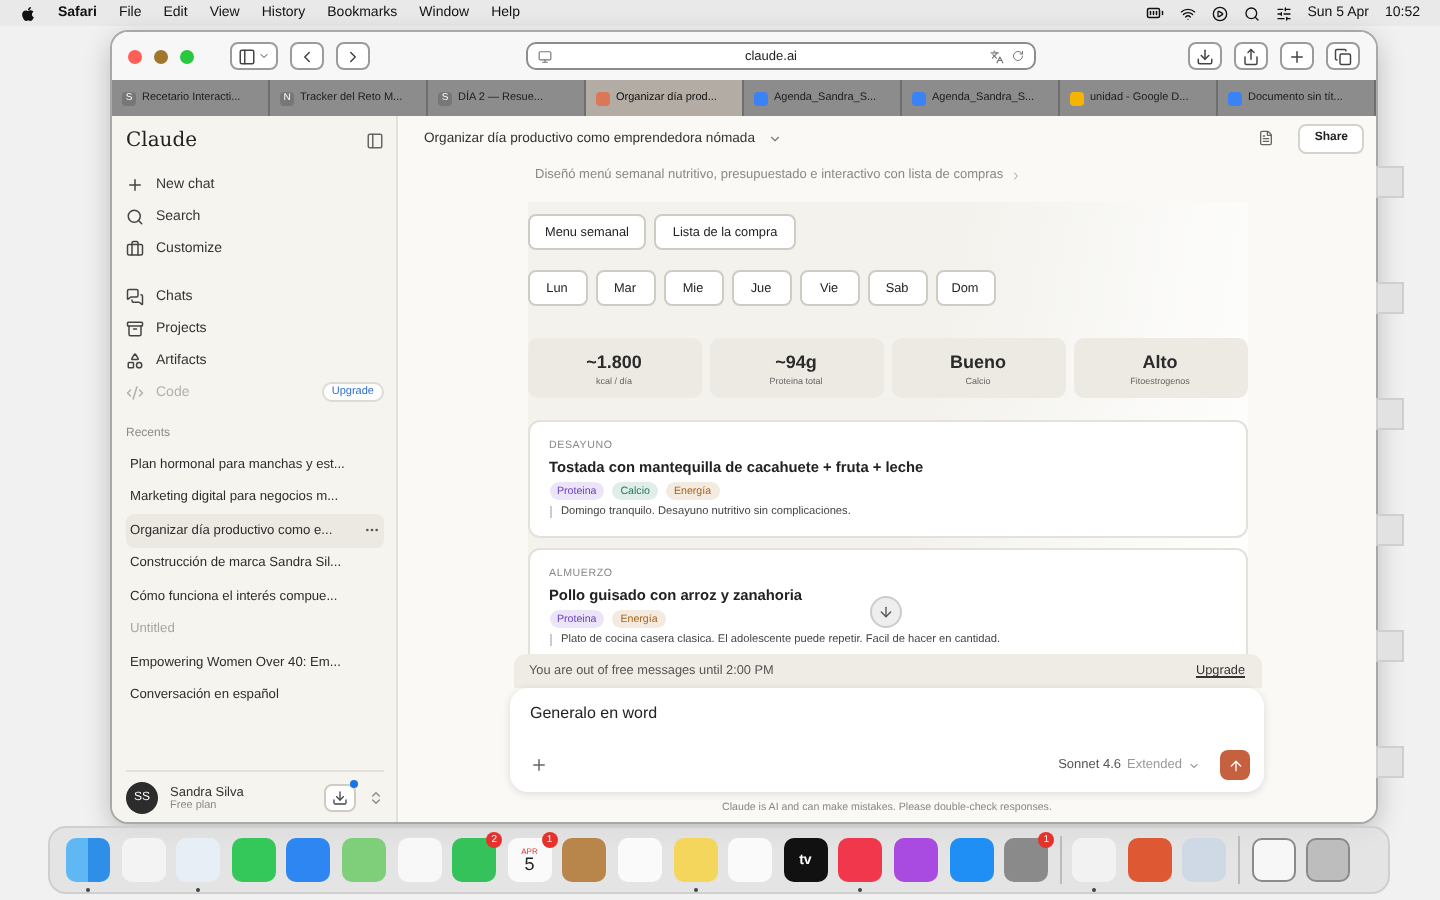 The height and width of the screenshot is (900, 1440). I want to click on download-app-button, so click(340, 798).